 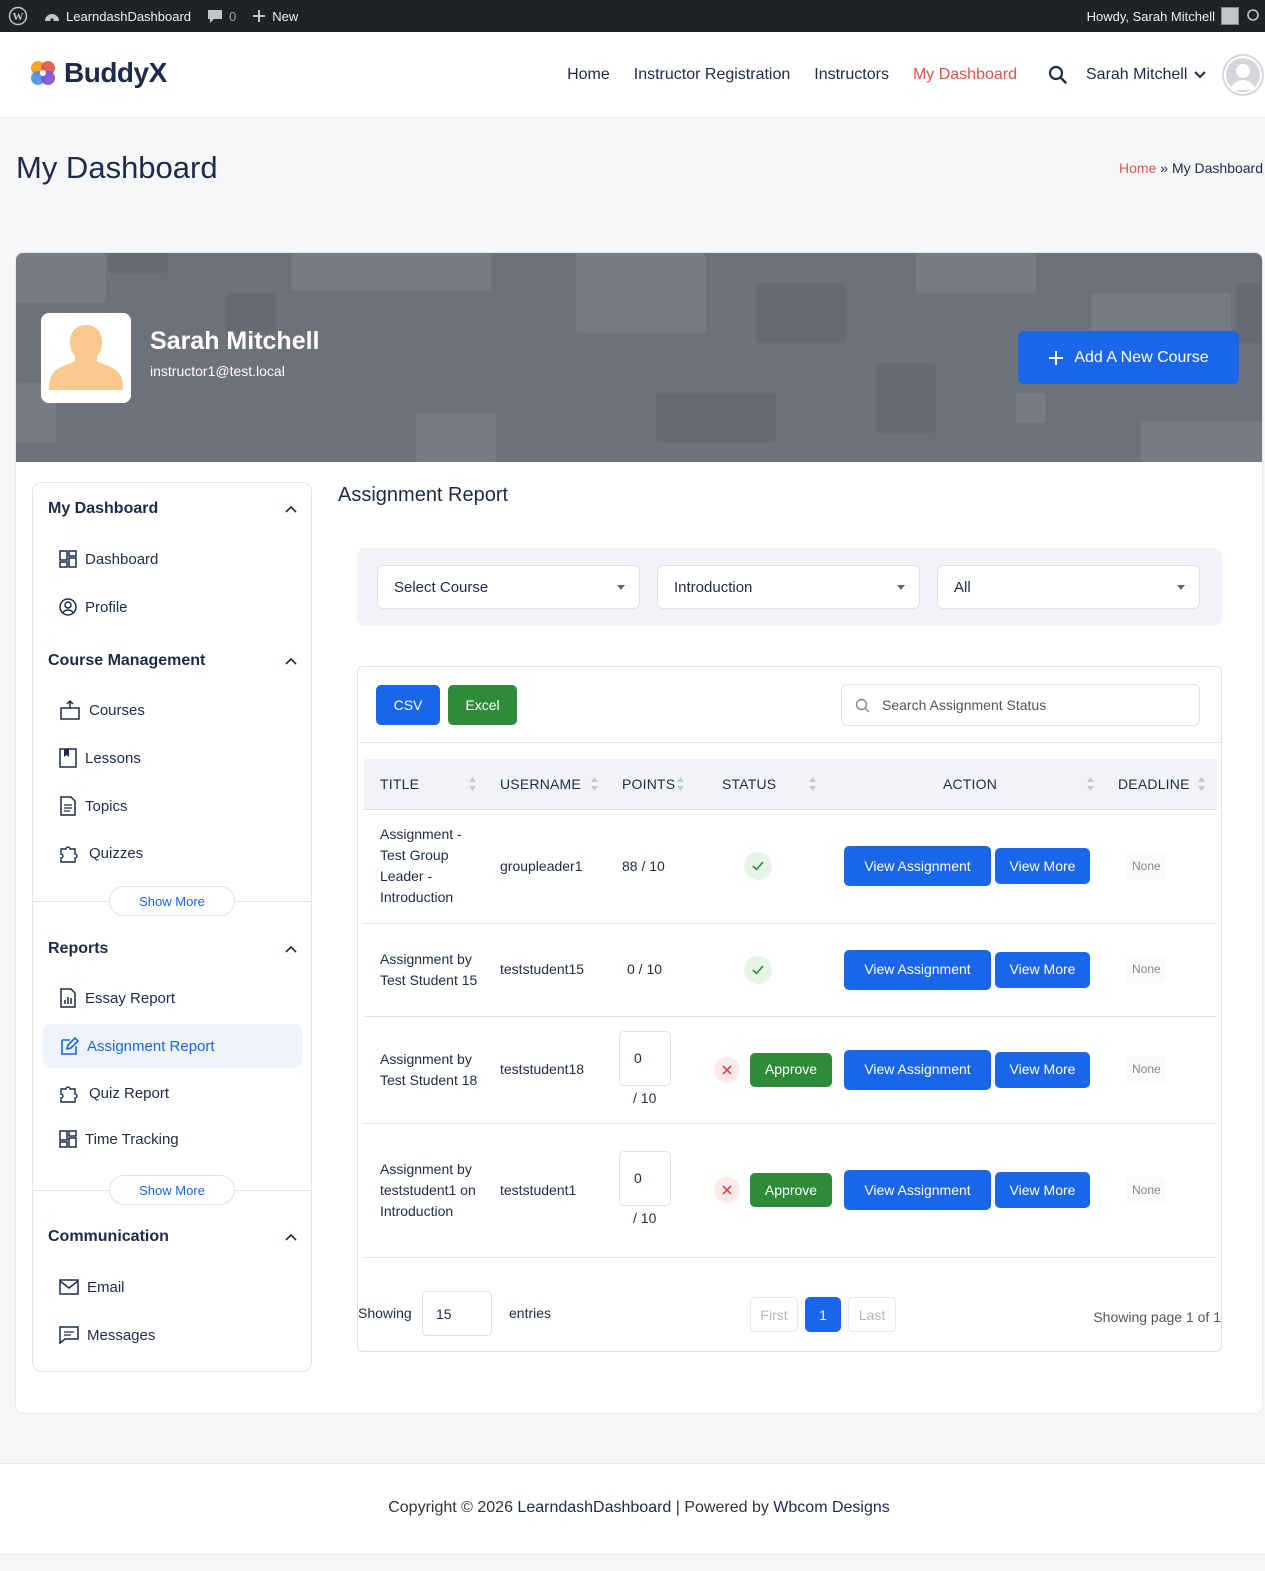 What do you see at coordinates (594, 1507) in the screenshot?
I see `footer-site-link: LearndashDashboard` at bounding box center [594, 1507].